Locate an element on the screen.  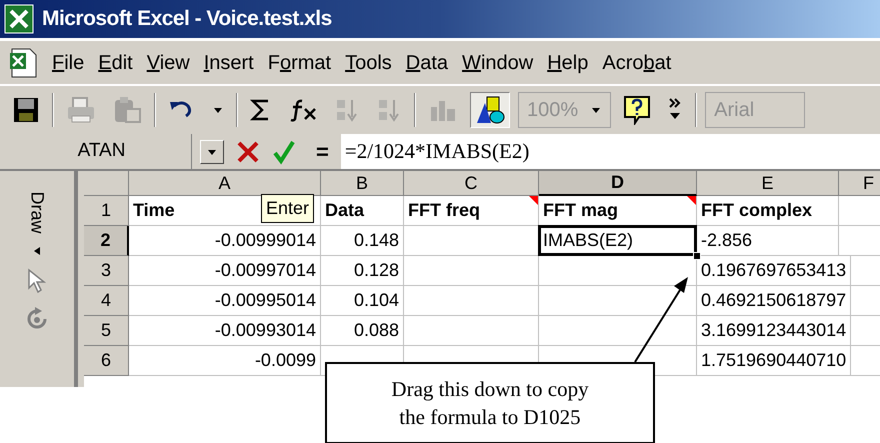
table-cell: -0.00993014 is located at coordinates (225, 331).